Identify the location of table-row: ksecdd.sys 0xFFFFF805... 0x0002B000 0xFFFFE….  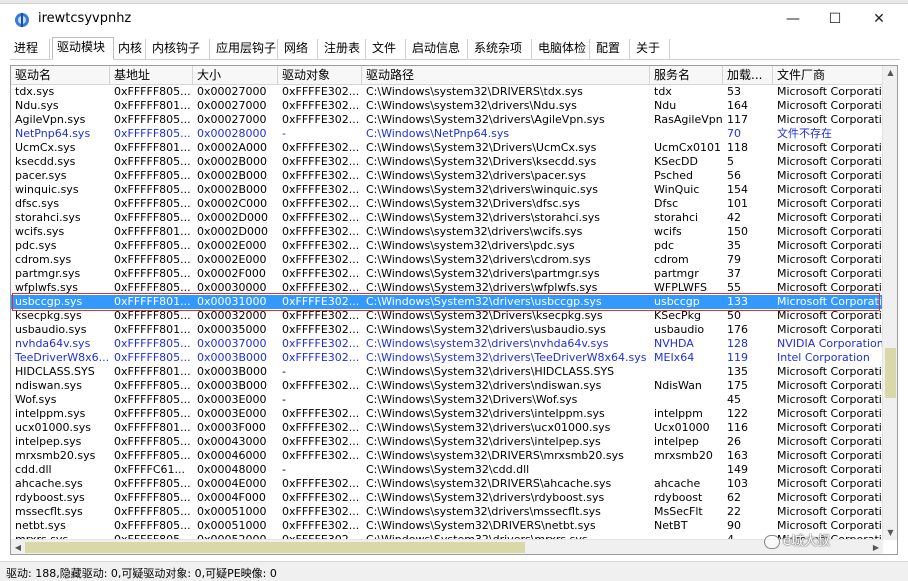
(447, 162).